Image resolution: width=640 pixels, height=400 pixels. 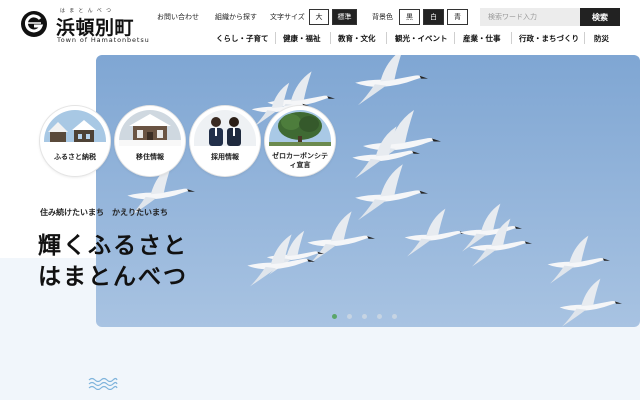 I want to click on org-search-link: 組織から探す, so click(x=236, y=17).